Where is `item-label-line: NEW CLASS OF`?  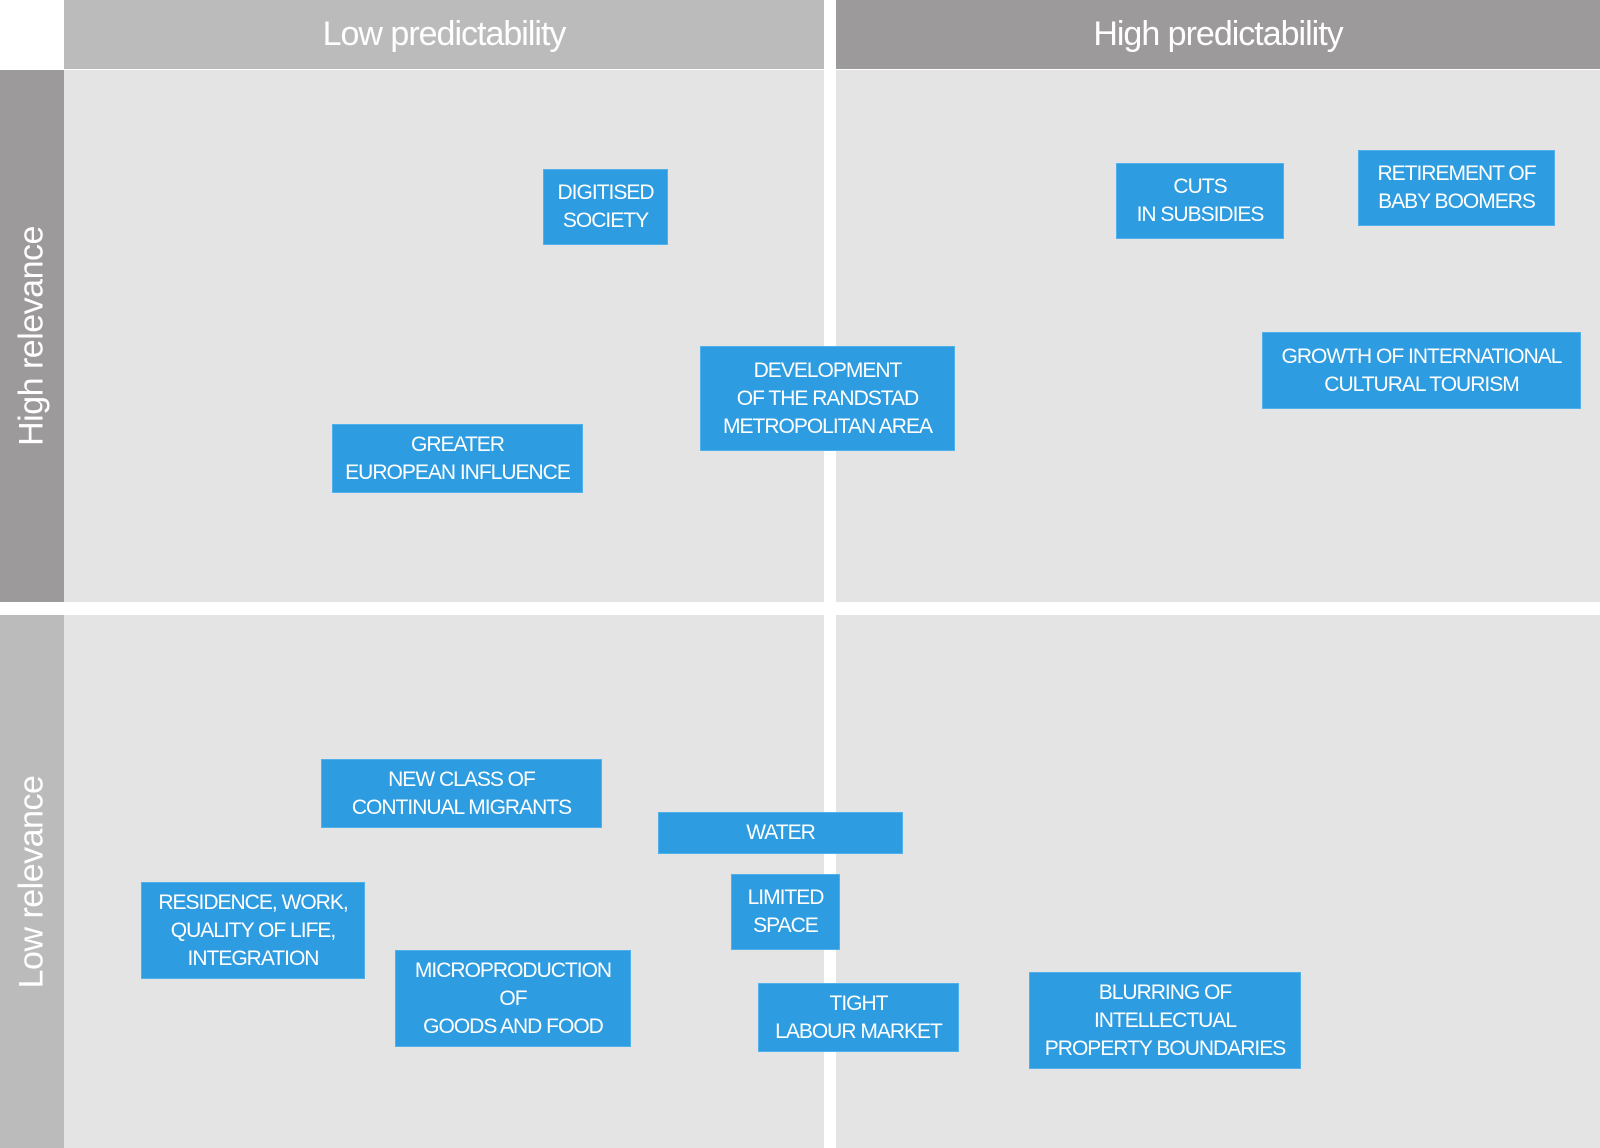
item-label-line: NEW CLASS OF is located at coordinates (462, 779).